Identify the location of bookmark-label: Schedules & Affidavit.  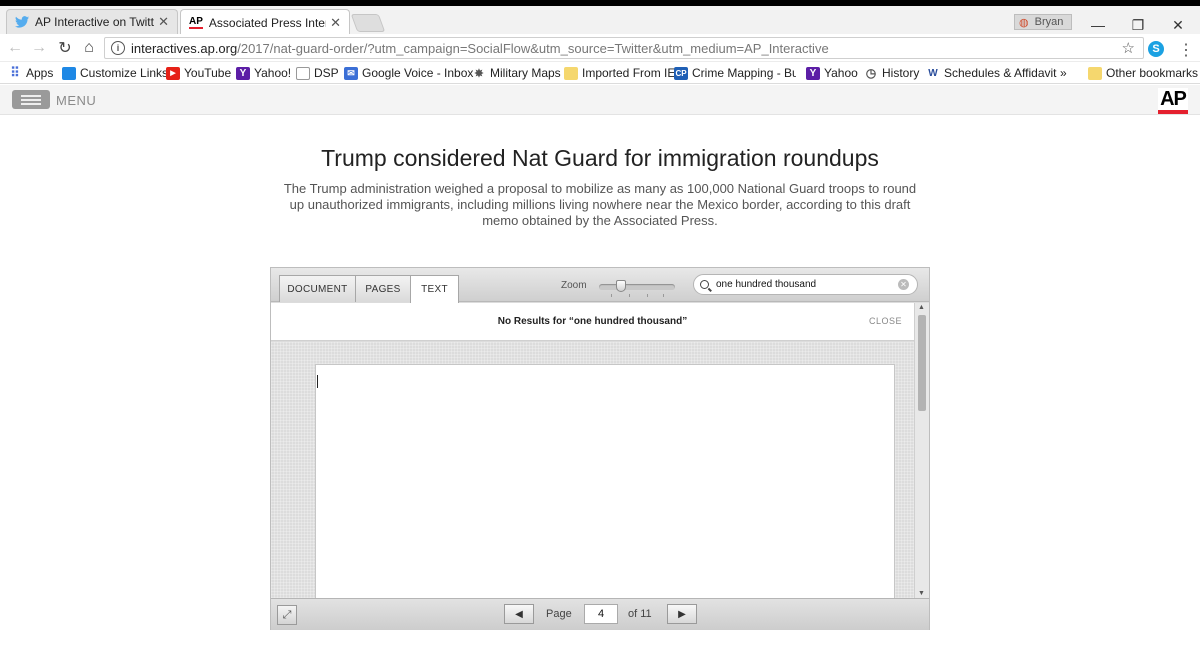
(1000, 73).